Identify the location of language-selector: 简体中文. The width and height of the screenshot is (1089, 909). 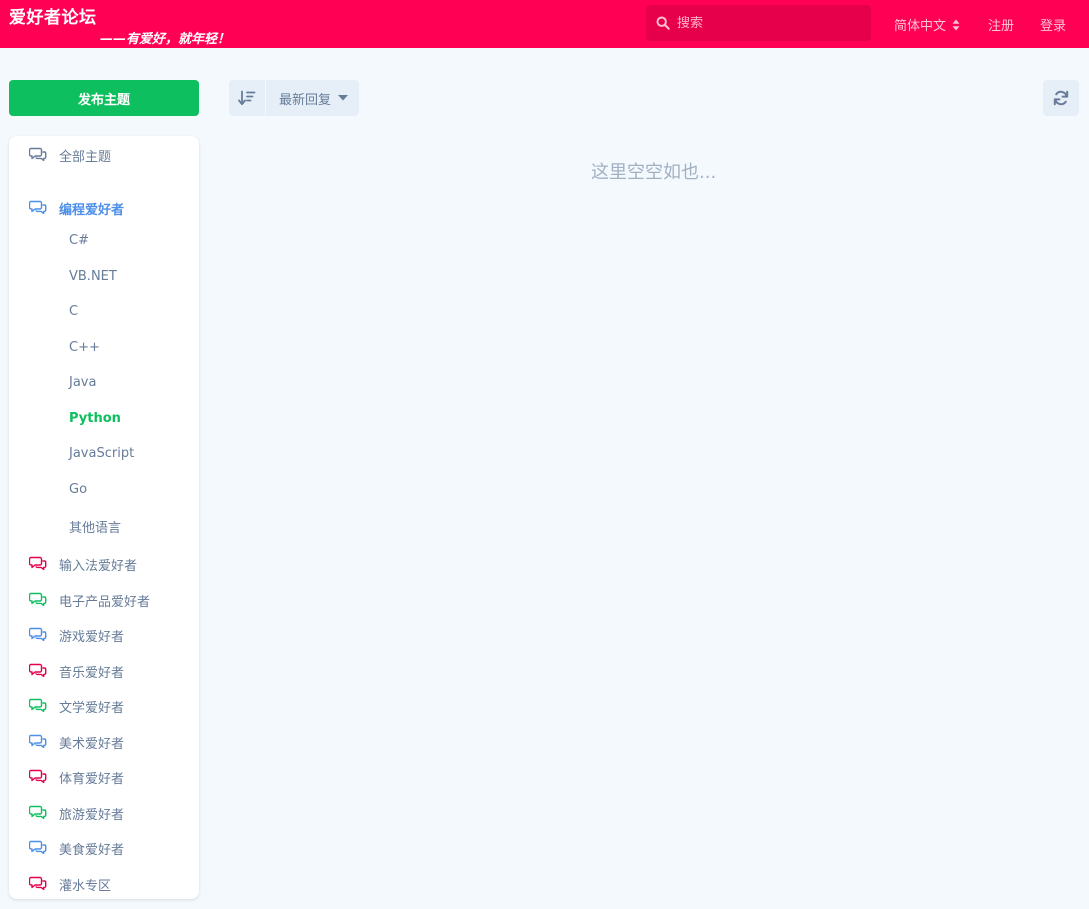
(927, 24).